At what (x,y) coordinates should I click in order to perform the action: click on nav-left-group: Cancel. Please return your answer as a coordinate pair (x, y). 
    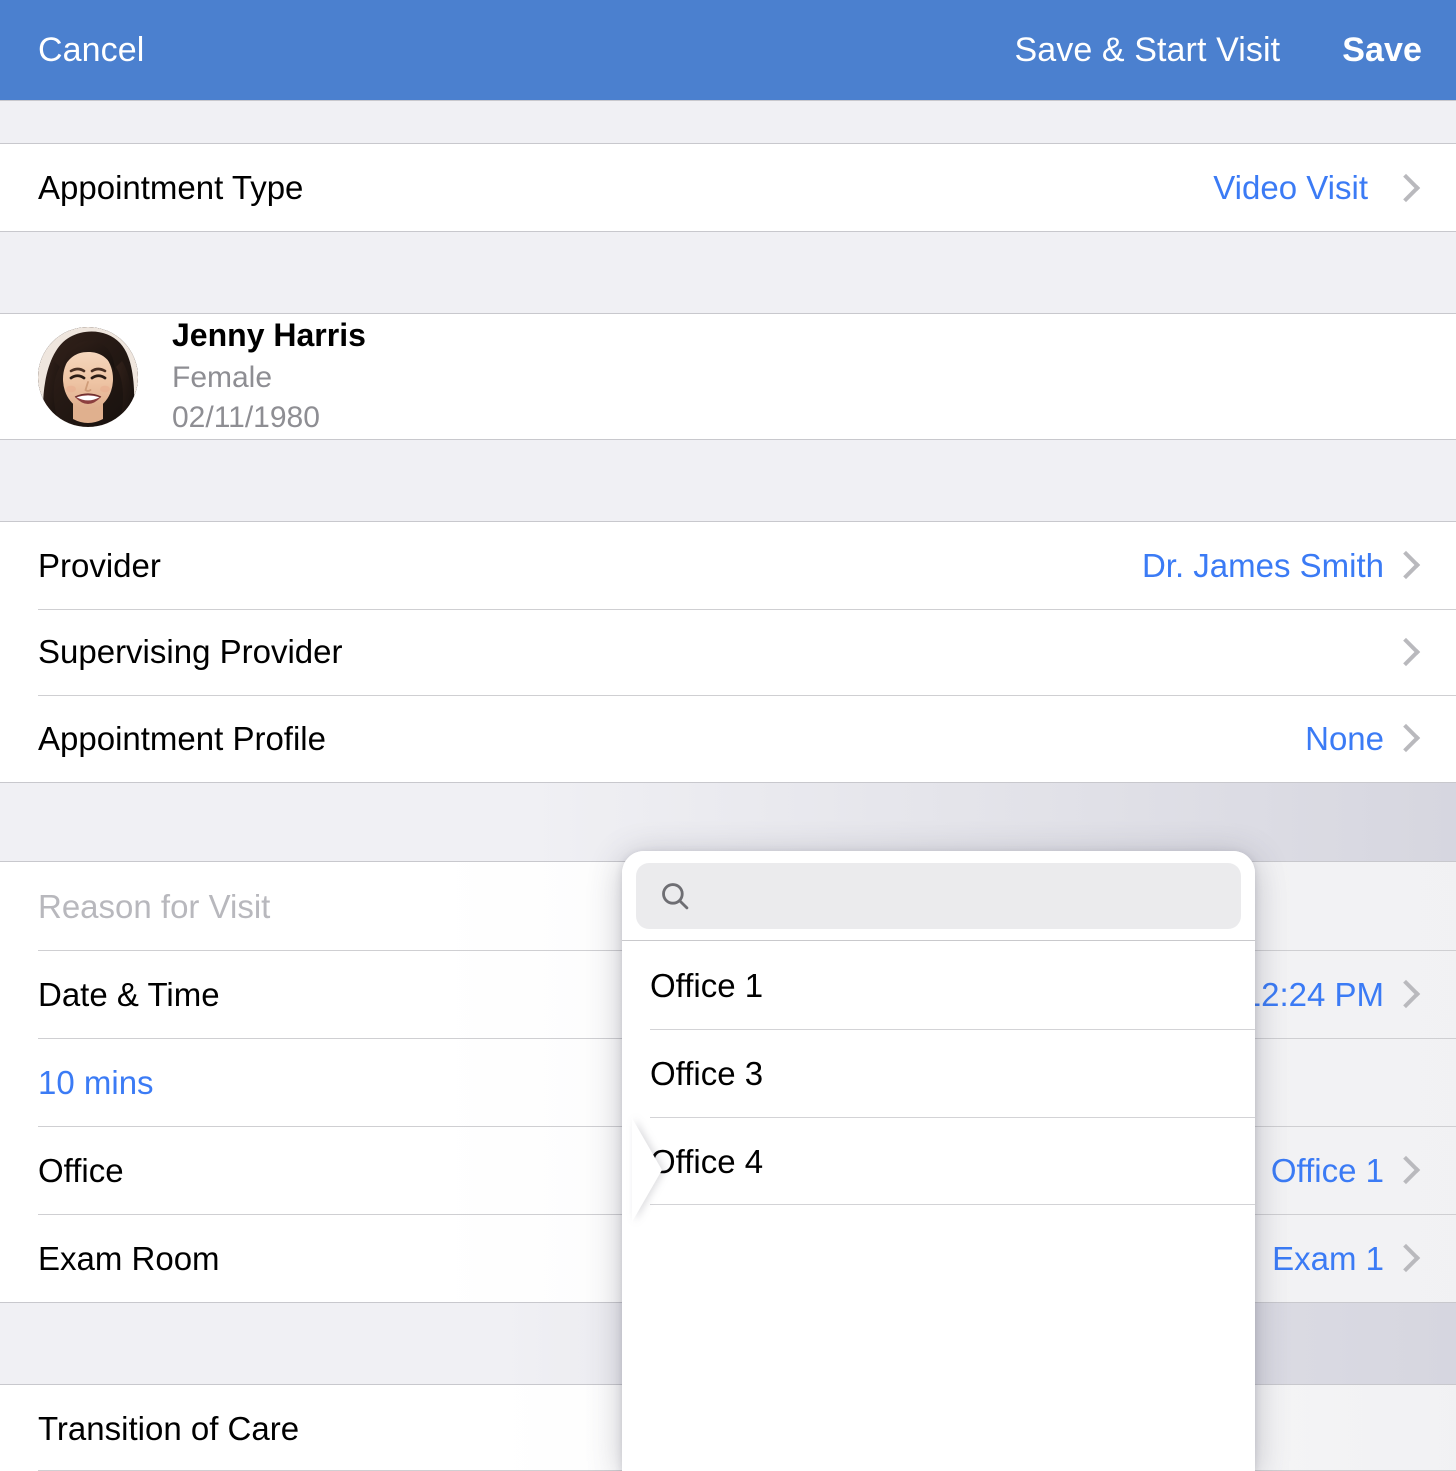
    Looking at the image, I should click on (91, 50).